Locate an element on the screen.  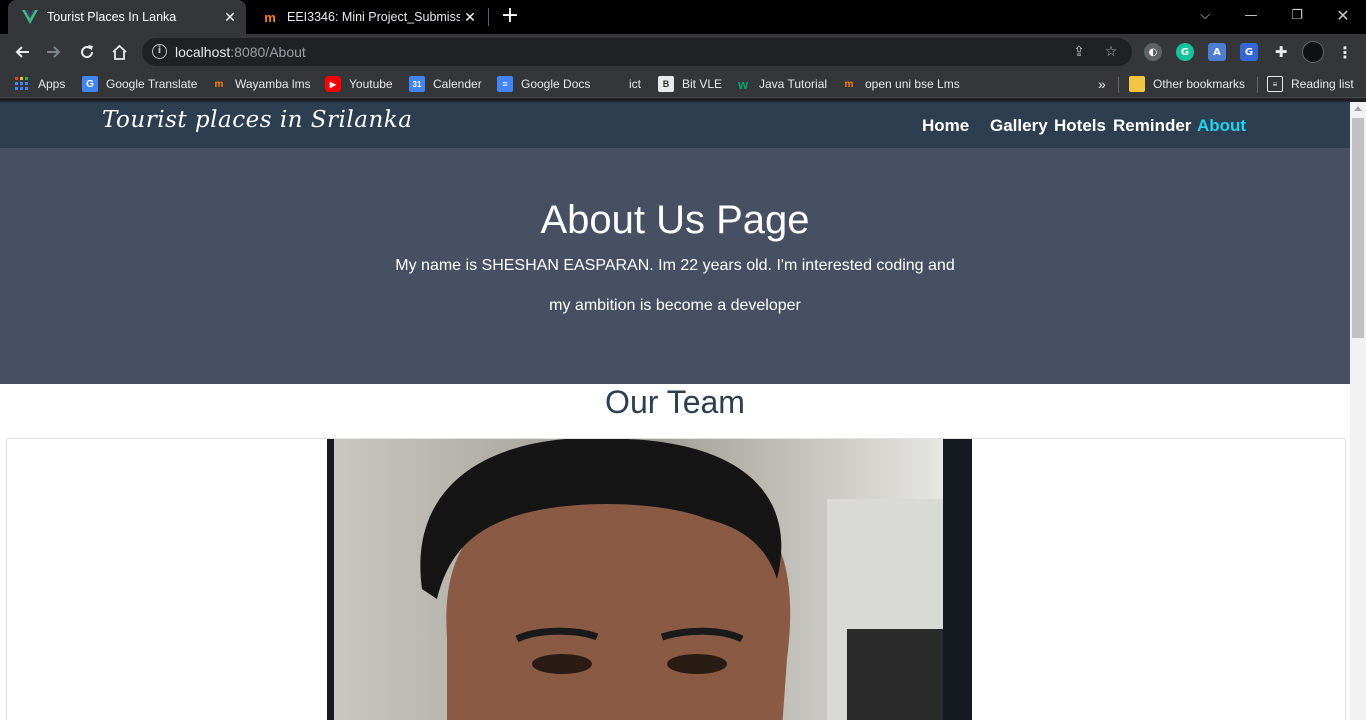
scroll-up-icon is located at coordinates (1358, 108).